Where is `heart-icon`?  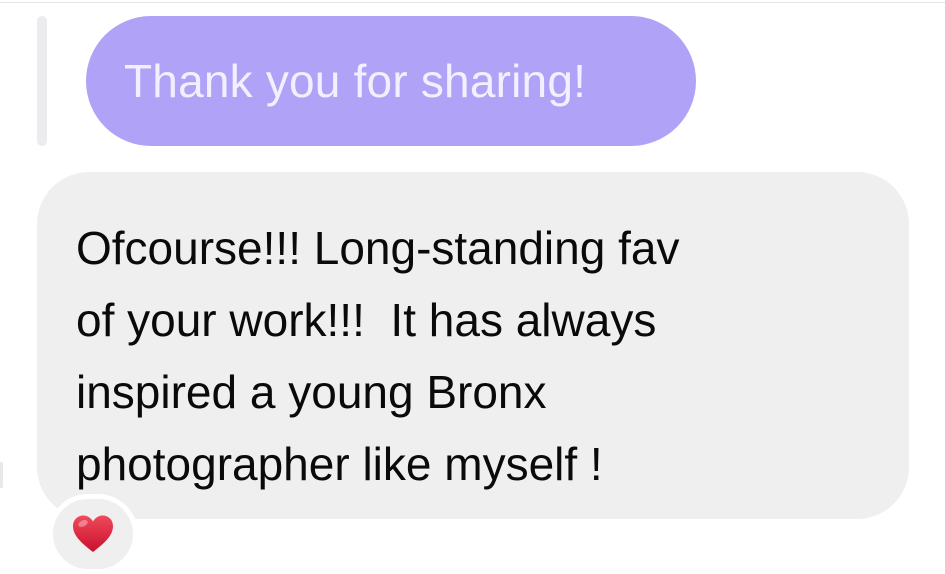
heart-icon is located at coordinates (93, 533).